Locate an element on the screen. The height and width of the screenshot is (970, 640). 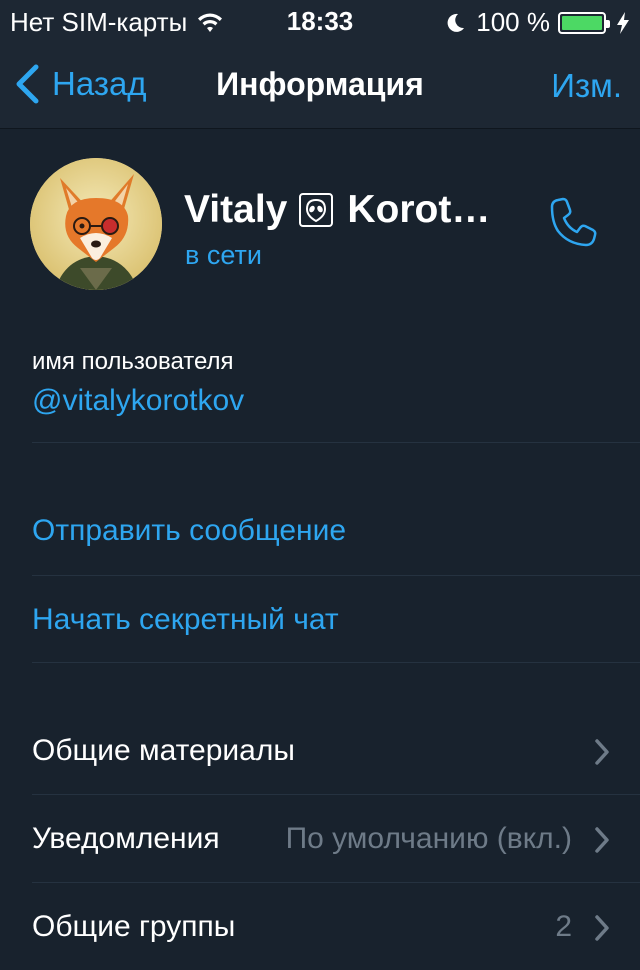
battery-tip is located at coordinates (608, 23).